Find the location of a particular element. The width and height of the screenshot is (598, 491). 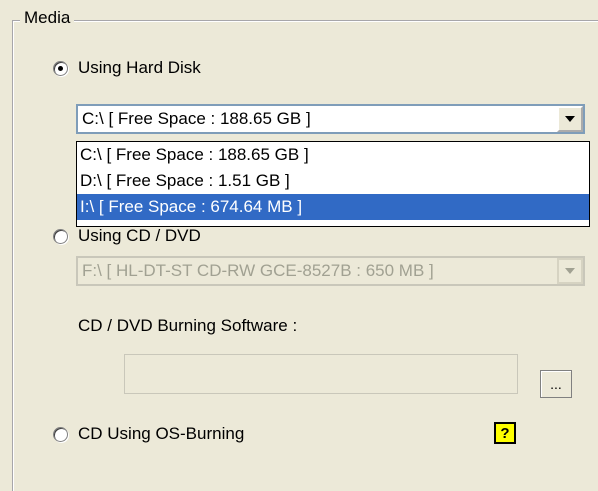

os-burning-label: CD Using OS-Burning is located at coordinates (161, 433).